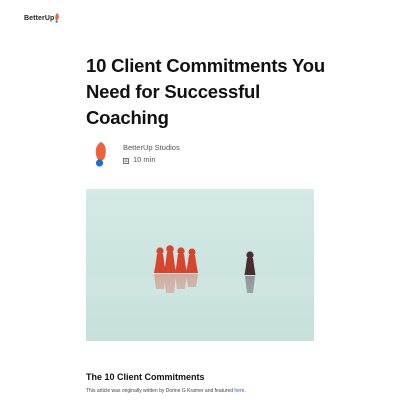 Image resolution: width=400 pixels, height=400 pixels. What do you see at coordinates (145, 377) in the screenshot?
I see `section-title: The 10 Client Commitments` at bounding box center [145, 377].